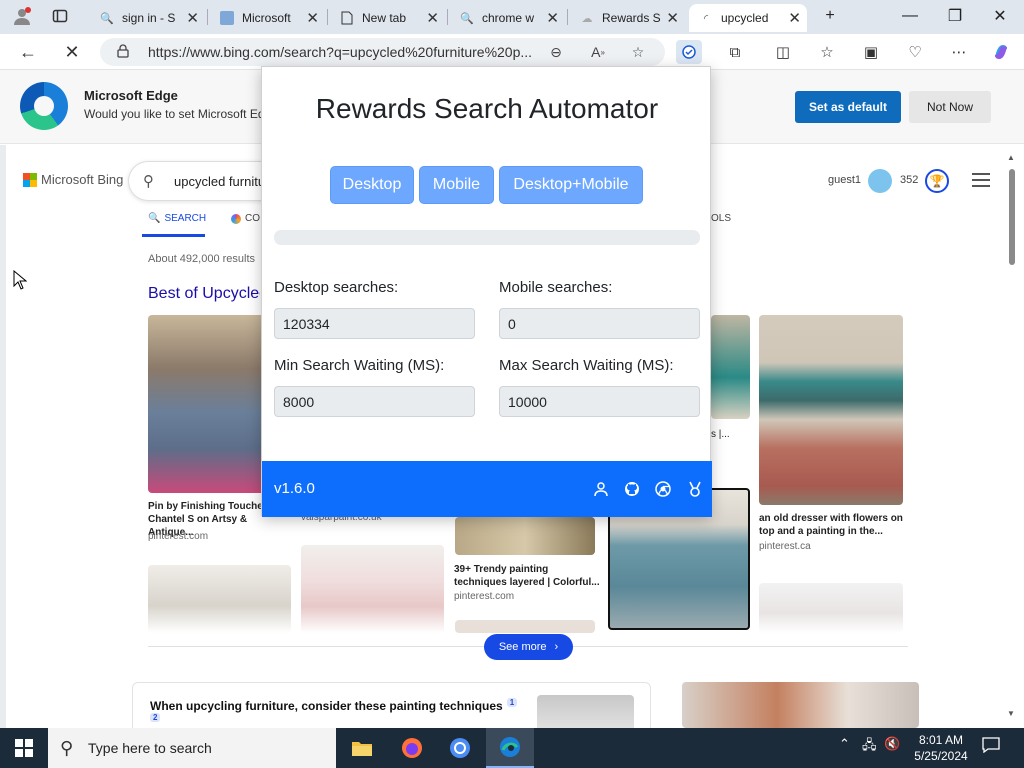 This screenshot has height=768, width=1024. I want to click on desktop-mobile-button: Desktop+Mobile, so click(571, 185).